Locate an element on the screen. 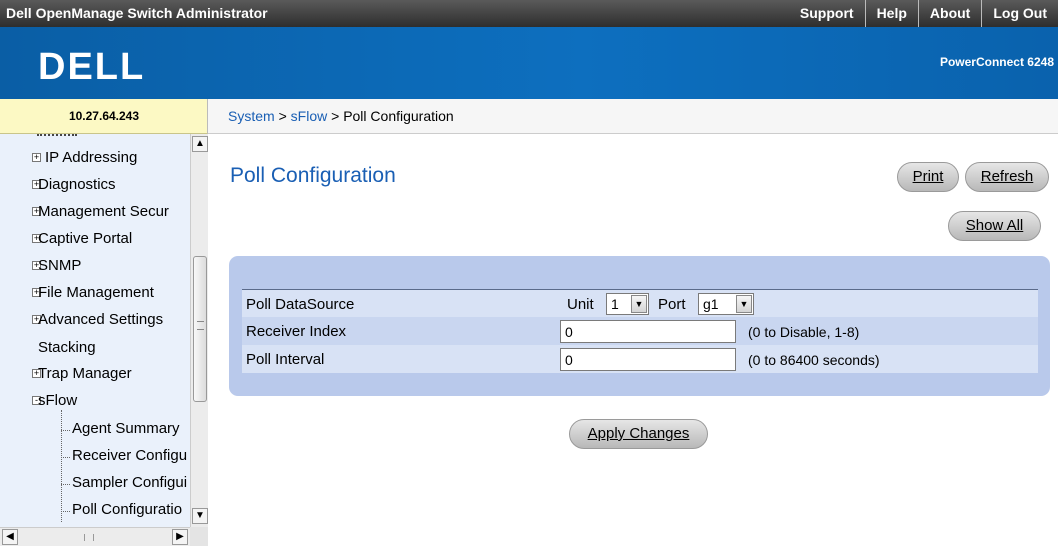 The image size is (1058, 546). poll-datasource-row: Poll DataSource Unit 1 ▼ Port g1 ▼ is located at coordinates (640, 303).